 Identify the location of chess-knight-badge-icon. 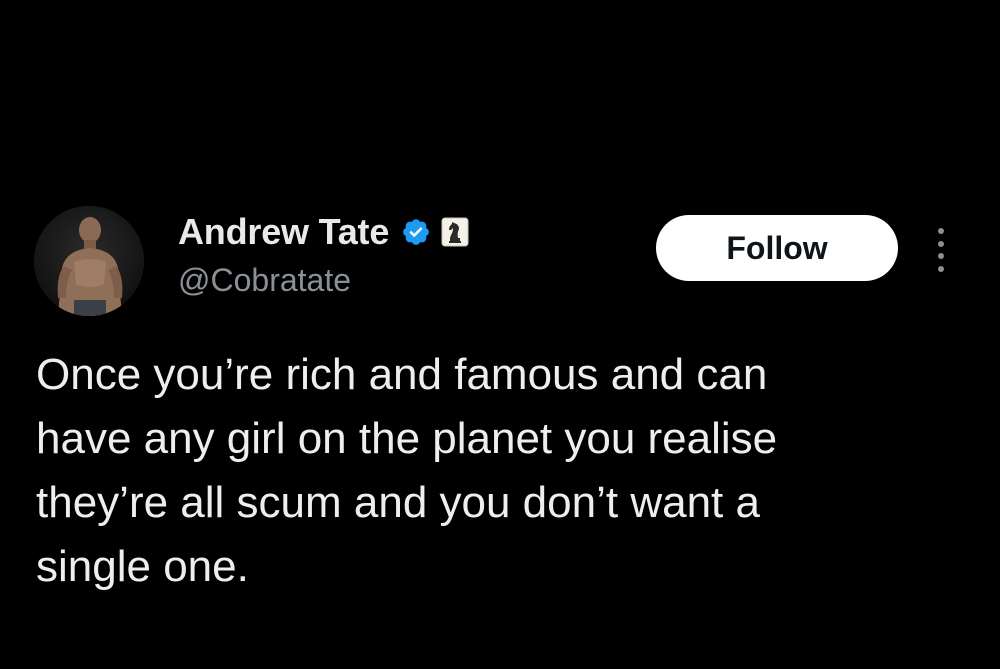
(455, 232).